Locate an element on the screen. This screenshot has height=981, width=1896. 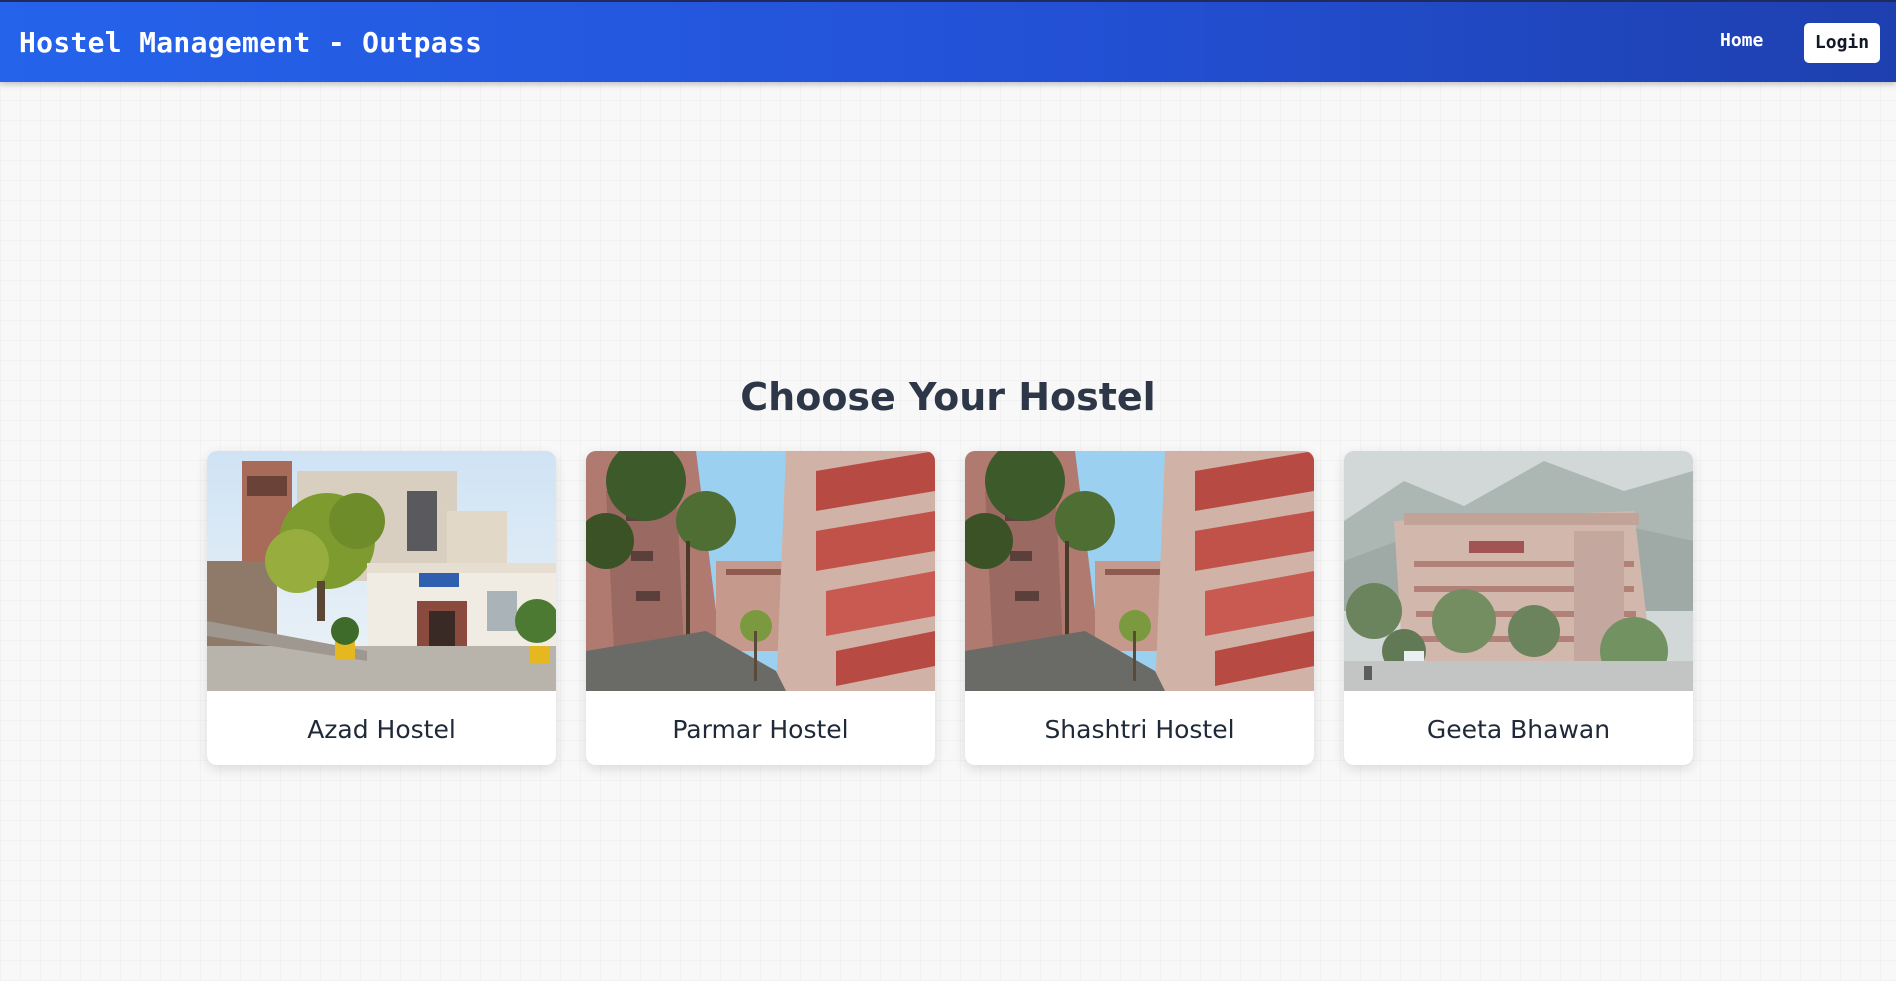
login-button: Login is located at coordinates (1842, 43).